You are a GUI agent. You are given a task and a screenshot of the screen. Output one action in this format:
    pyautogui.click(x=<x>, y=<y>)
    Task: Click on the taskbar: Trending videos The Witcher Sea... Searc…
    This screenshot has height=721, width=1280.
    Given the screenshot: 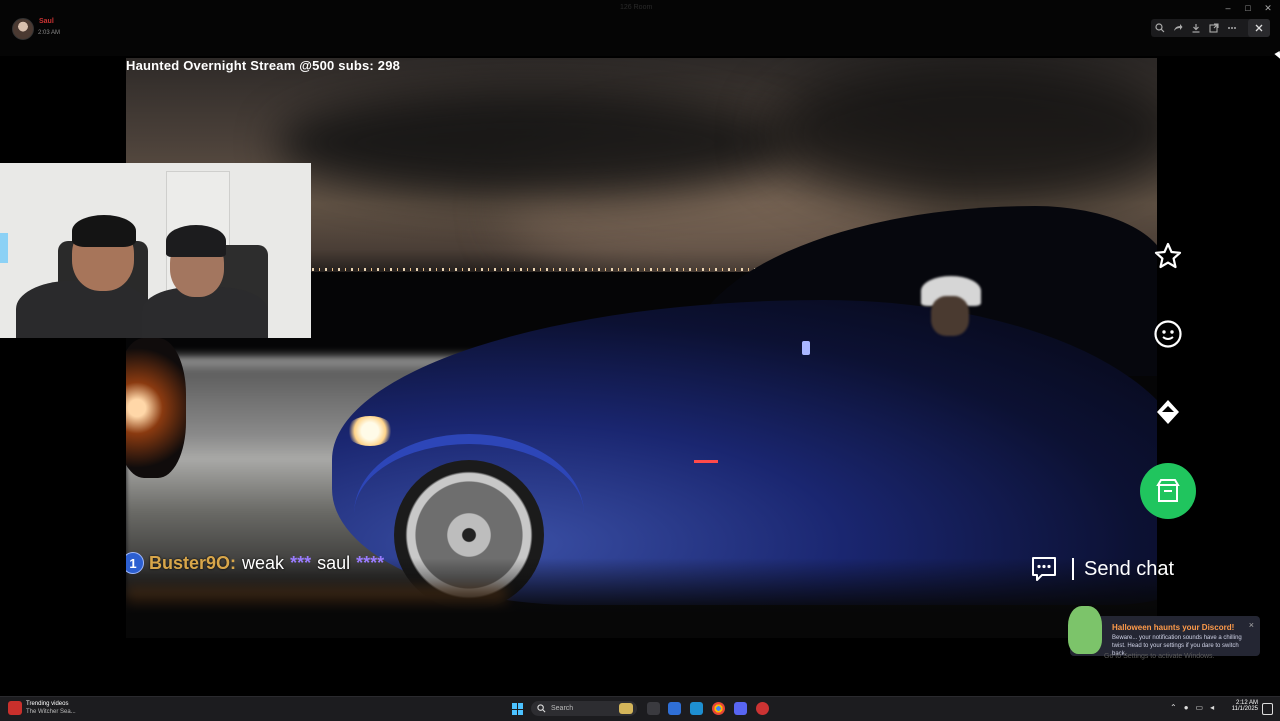 What is the action you would take?
    pyautogui.click(x=640, y=708)
    